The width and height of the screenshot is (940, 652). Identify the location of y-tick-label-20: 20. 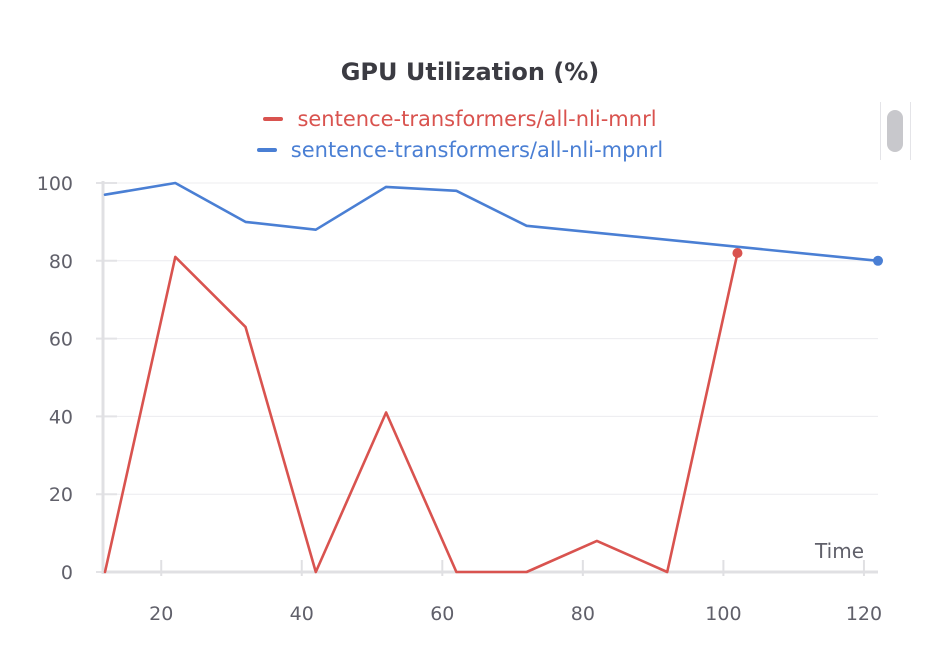
(61, 495).